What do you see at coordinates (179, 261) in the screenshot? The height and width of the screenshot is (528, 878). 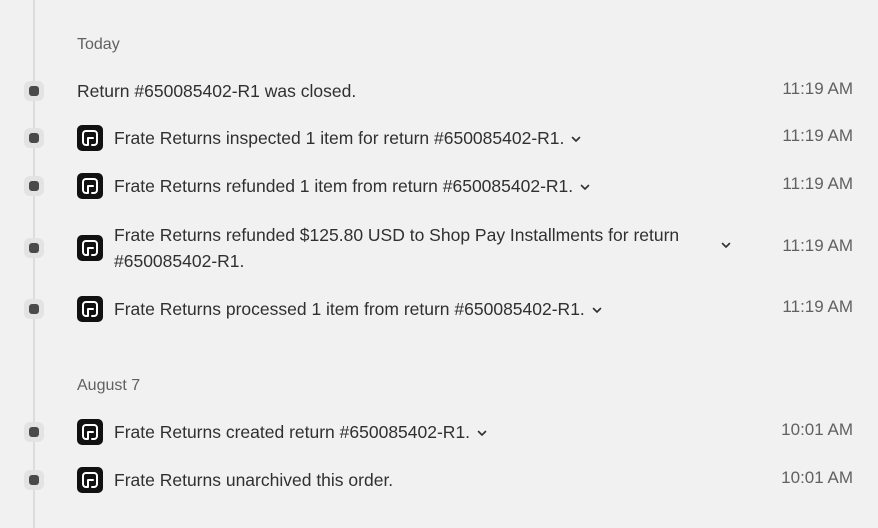 I see `event-message-line-2: #650085402-R1.` at bounding box center [179, 261].